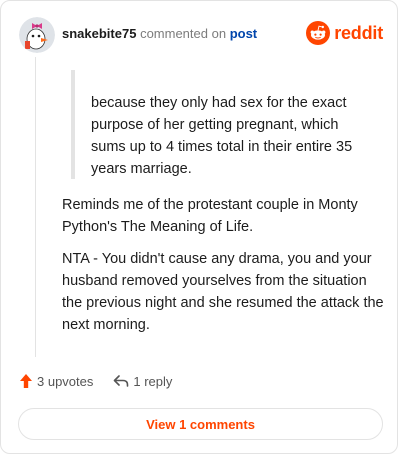 Image resolution: width=400 pixels, height=456 pixels. Describe the element at coordinates (73, 124) in the screenshot. I see `quote-bar` at that location.